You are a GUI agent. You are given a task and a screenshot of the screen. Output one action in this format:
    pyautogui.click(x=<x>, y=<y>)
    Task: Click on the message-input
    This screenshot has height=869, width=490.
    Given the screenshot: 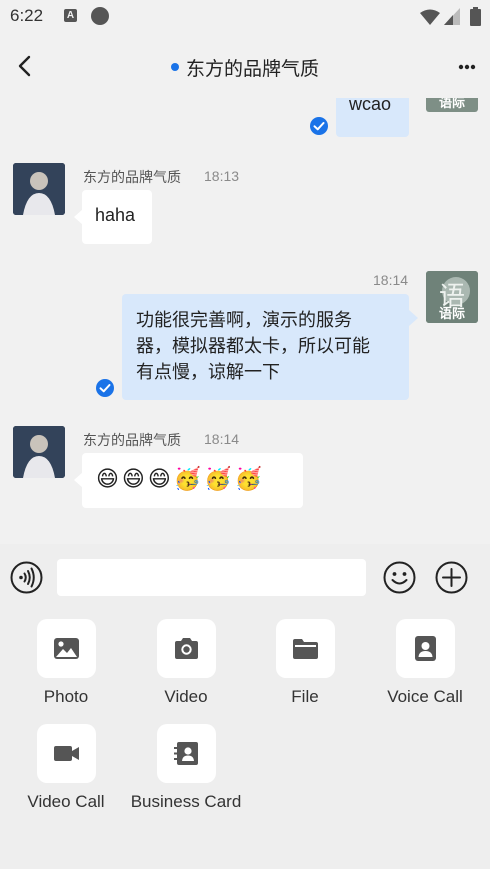 What is the action you would take?
    pyautogui.click(x=211, y=577)
    